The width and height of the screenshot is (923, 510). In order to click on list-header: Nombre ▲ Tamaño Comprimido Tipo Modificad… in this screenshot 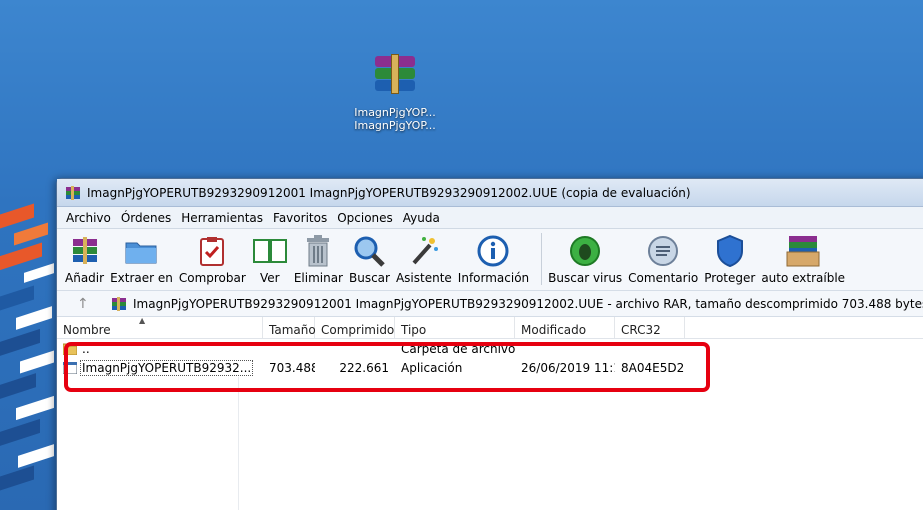, I will do `click(490, 327)`.